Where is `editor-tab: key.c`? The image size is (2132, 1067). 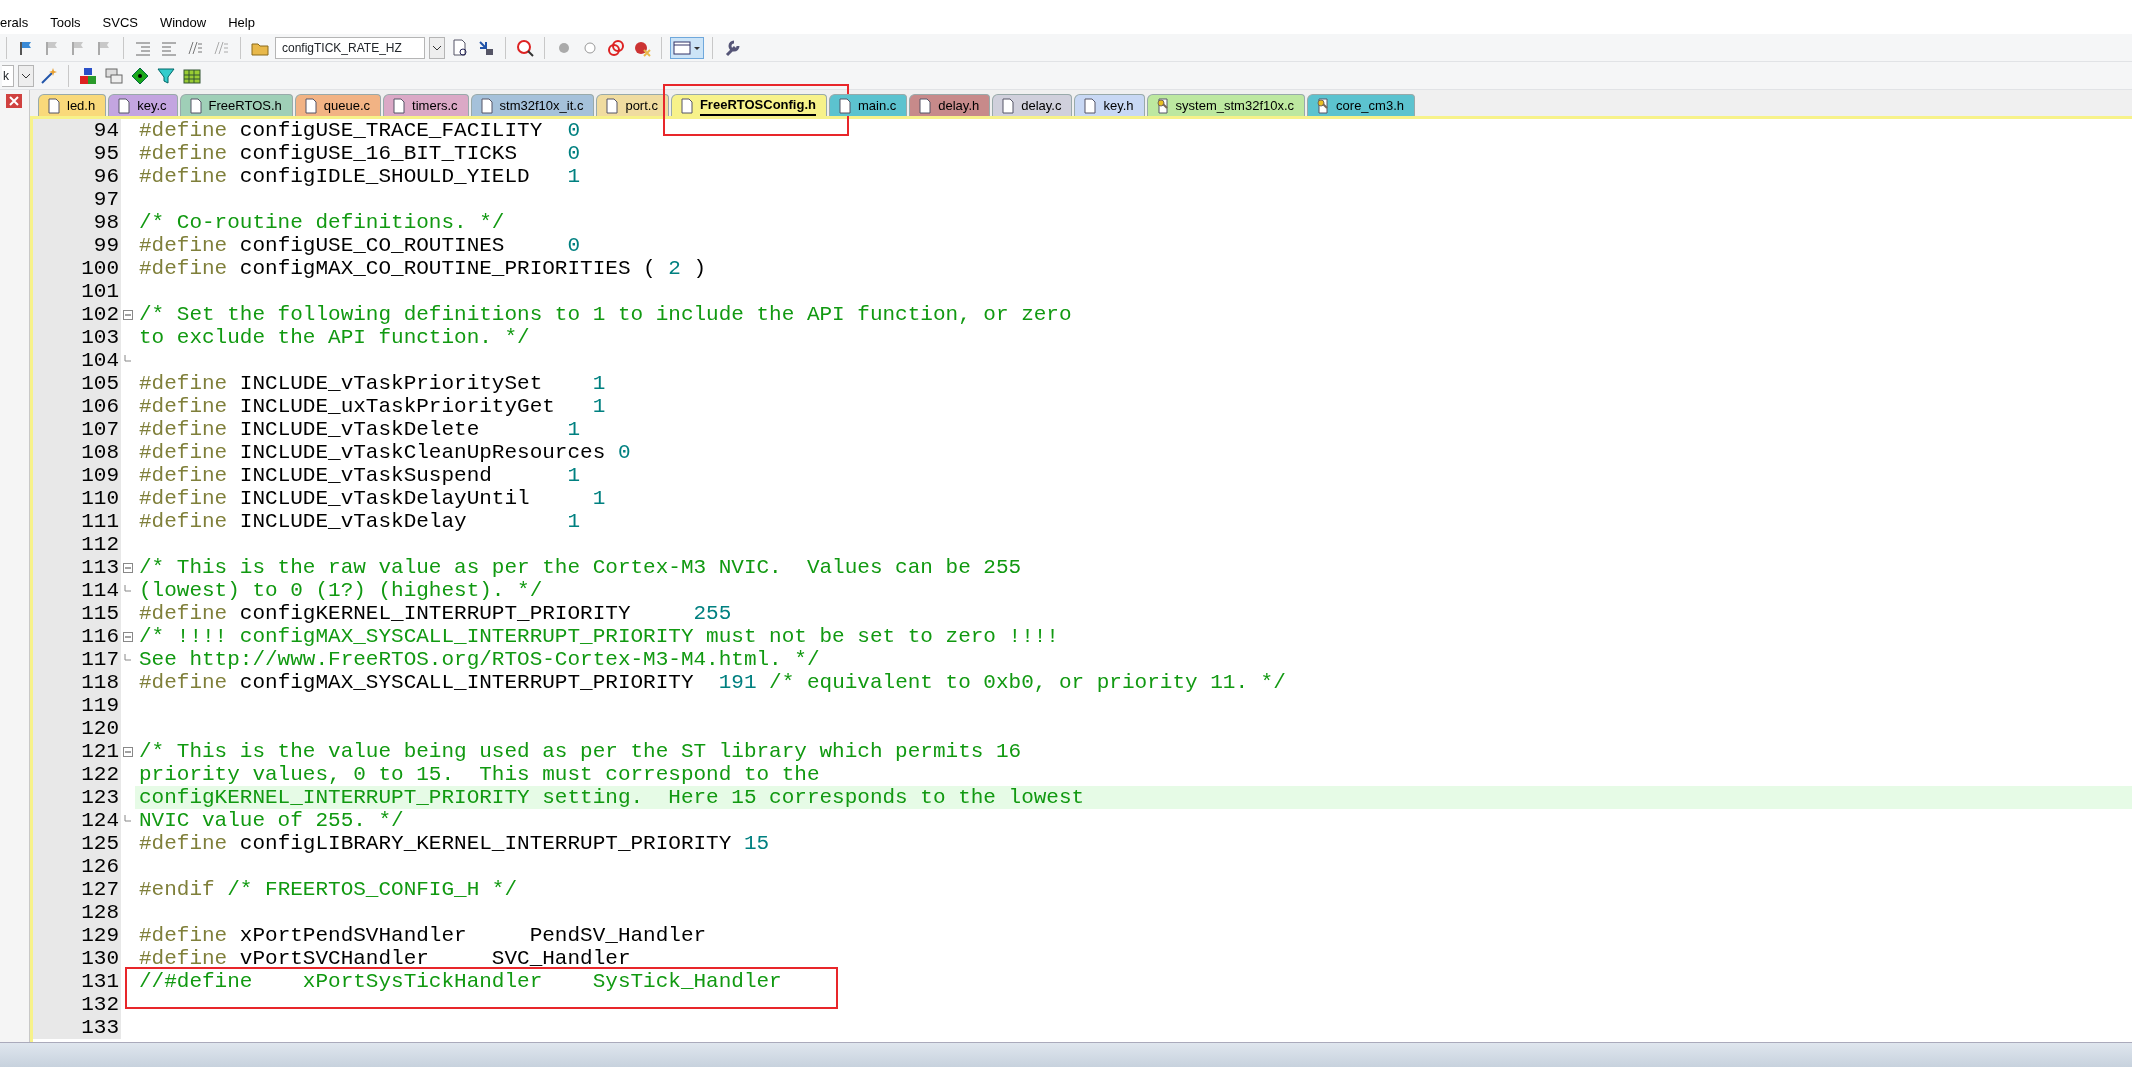 editor-tab: key.c is located at coordinates (143, 105).